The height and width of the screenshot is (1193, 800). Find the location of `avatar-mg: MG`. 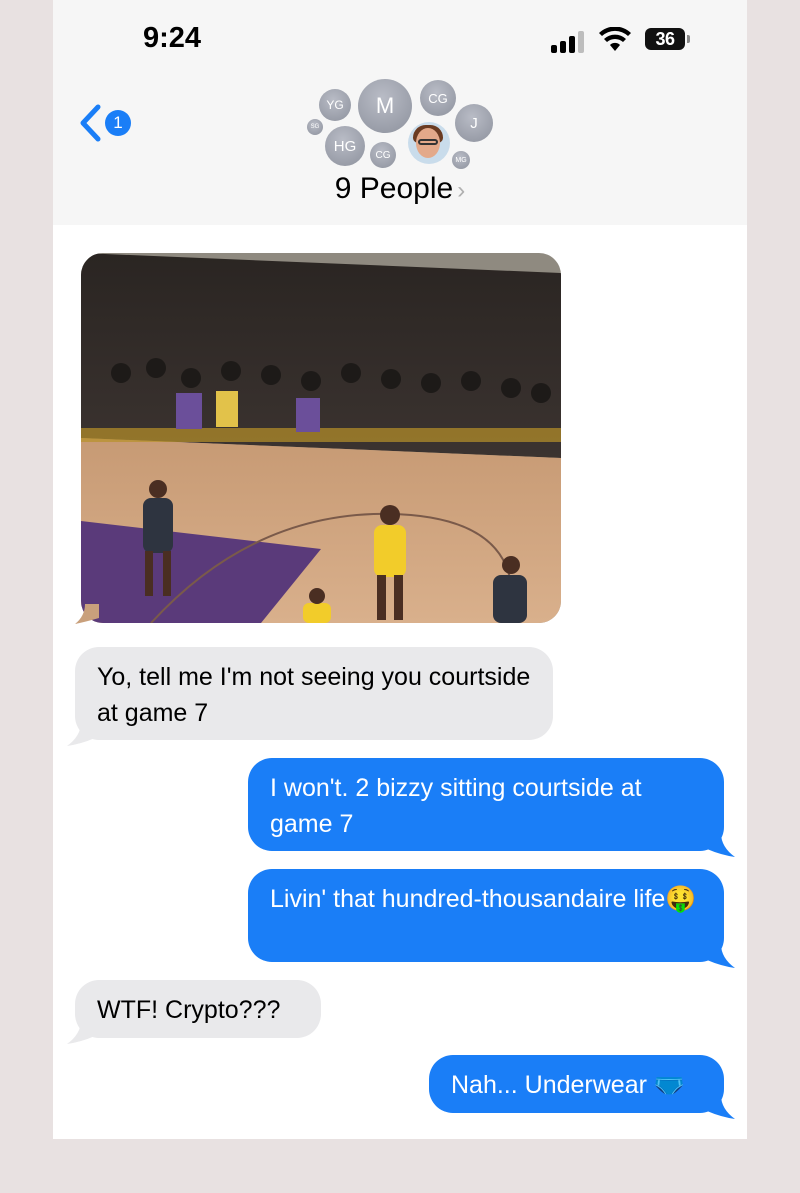

avatar-mg: MG is located at coordinates (461, 160).